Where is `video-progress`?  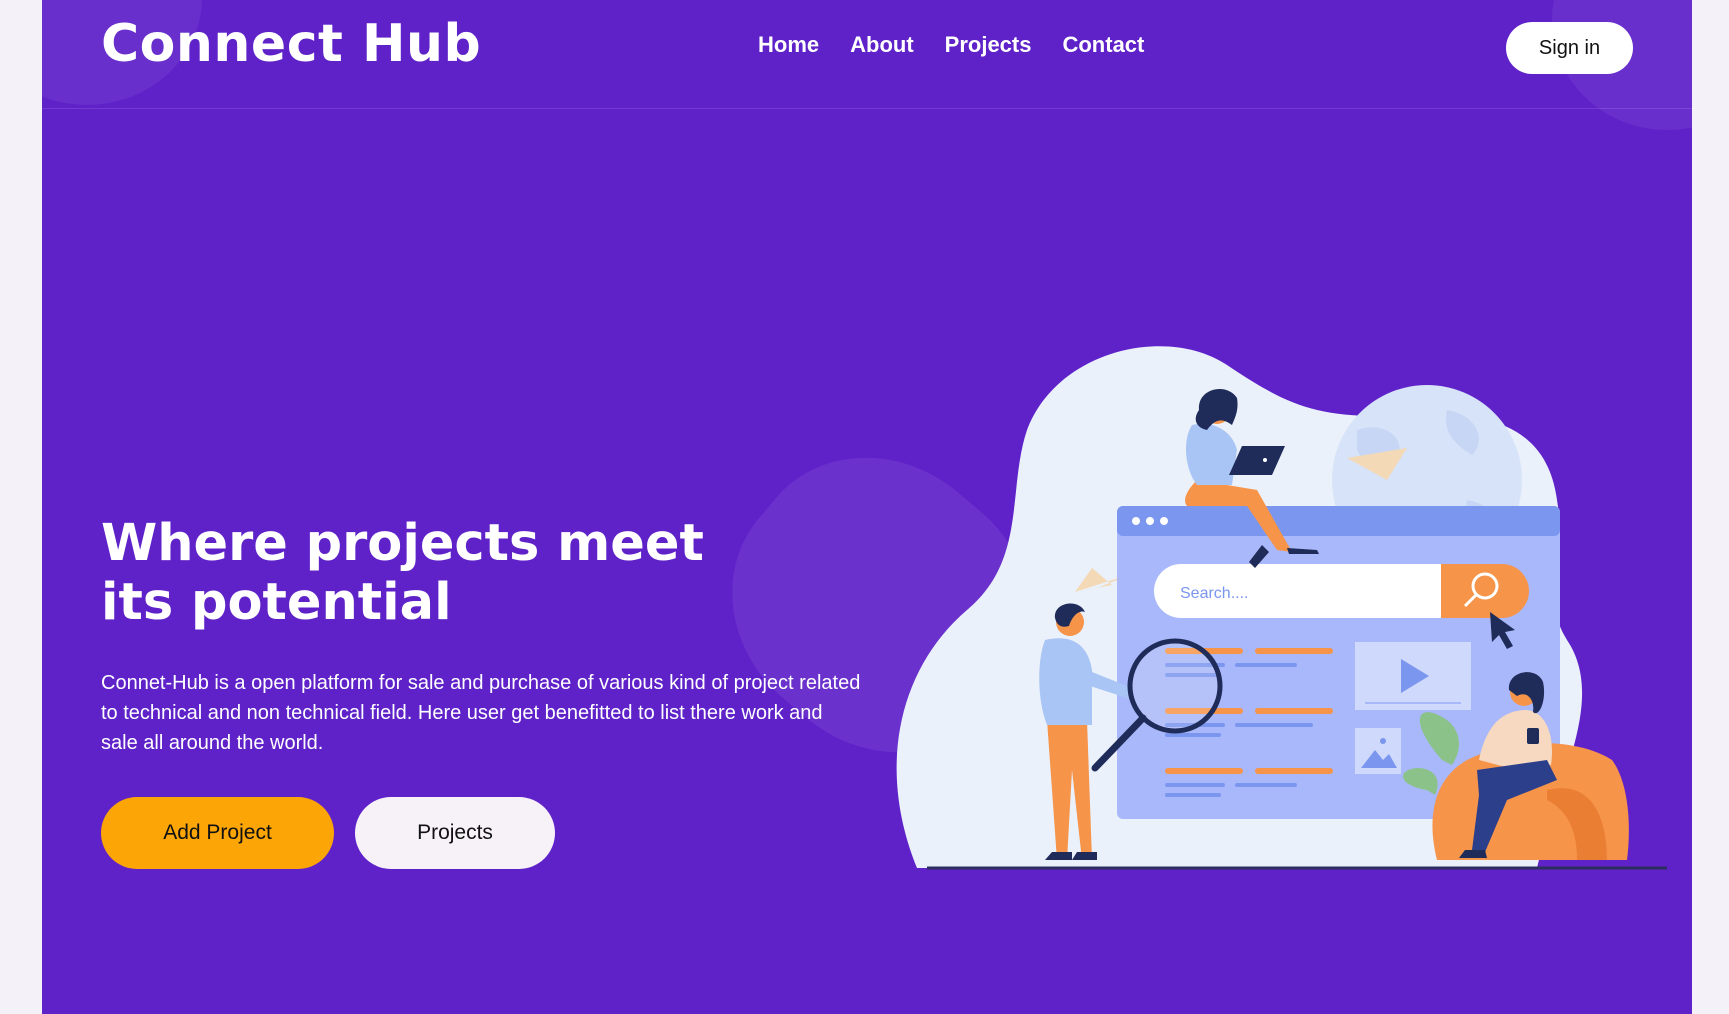
video-progress is located at coordinates (1413, 703).